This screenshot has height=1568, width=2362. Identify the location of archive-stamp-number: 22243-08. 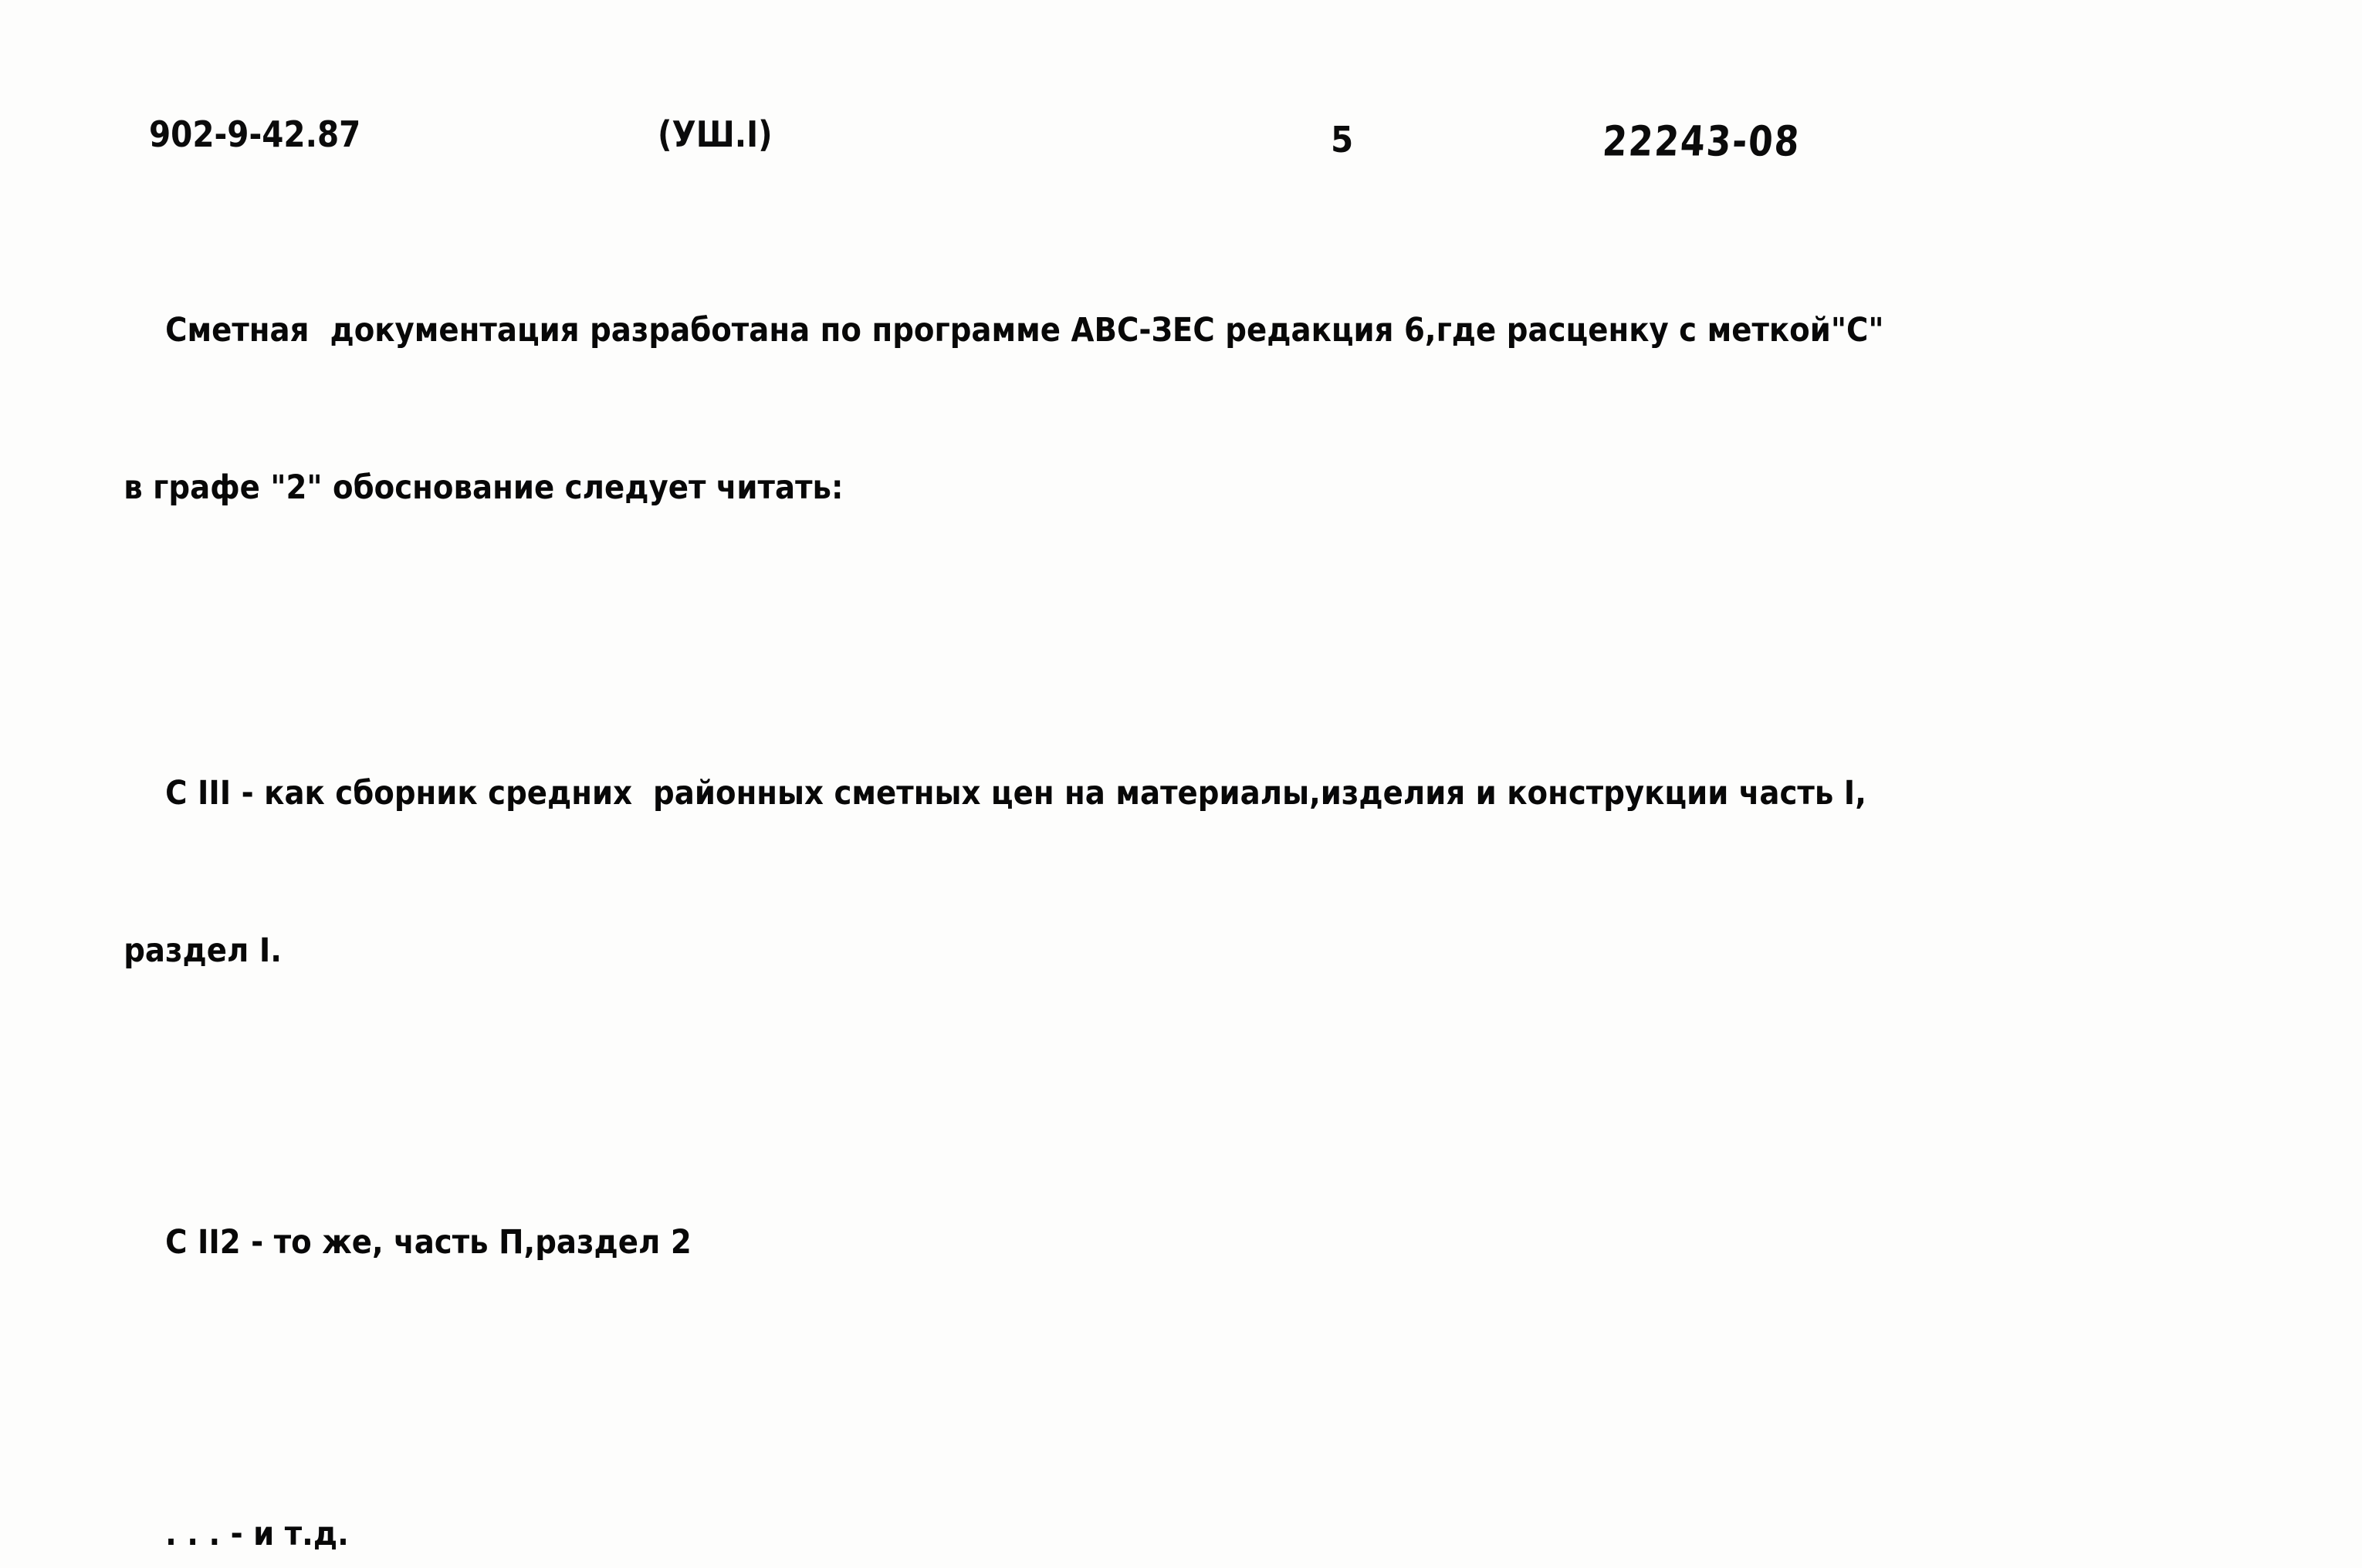
(1702, 141).